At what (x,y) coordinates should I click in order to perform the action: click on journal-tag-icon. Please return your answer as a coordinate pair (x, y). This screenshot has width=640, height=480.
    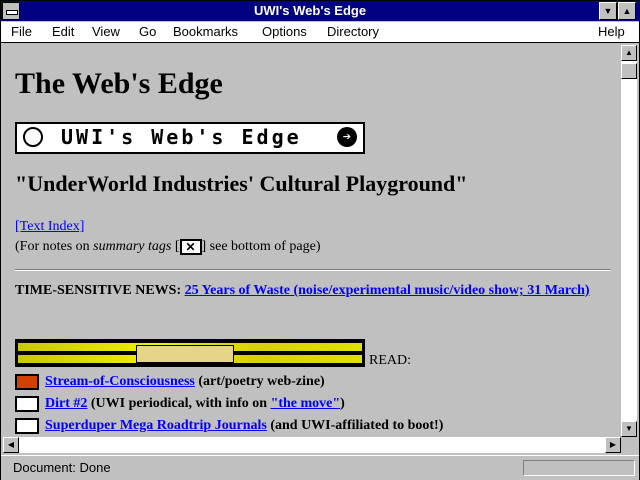
    Looking at the image, I should click on (27, 426).